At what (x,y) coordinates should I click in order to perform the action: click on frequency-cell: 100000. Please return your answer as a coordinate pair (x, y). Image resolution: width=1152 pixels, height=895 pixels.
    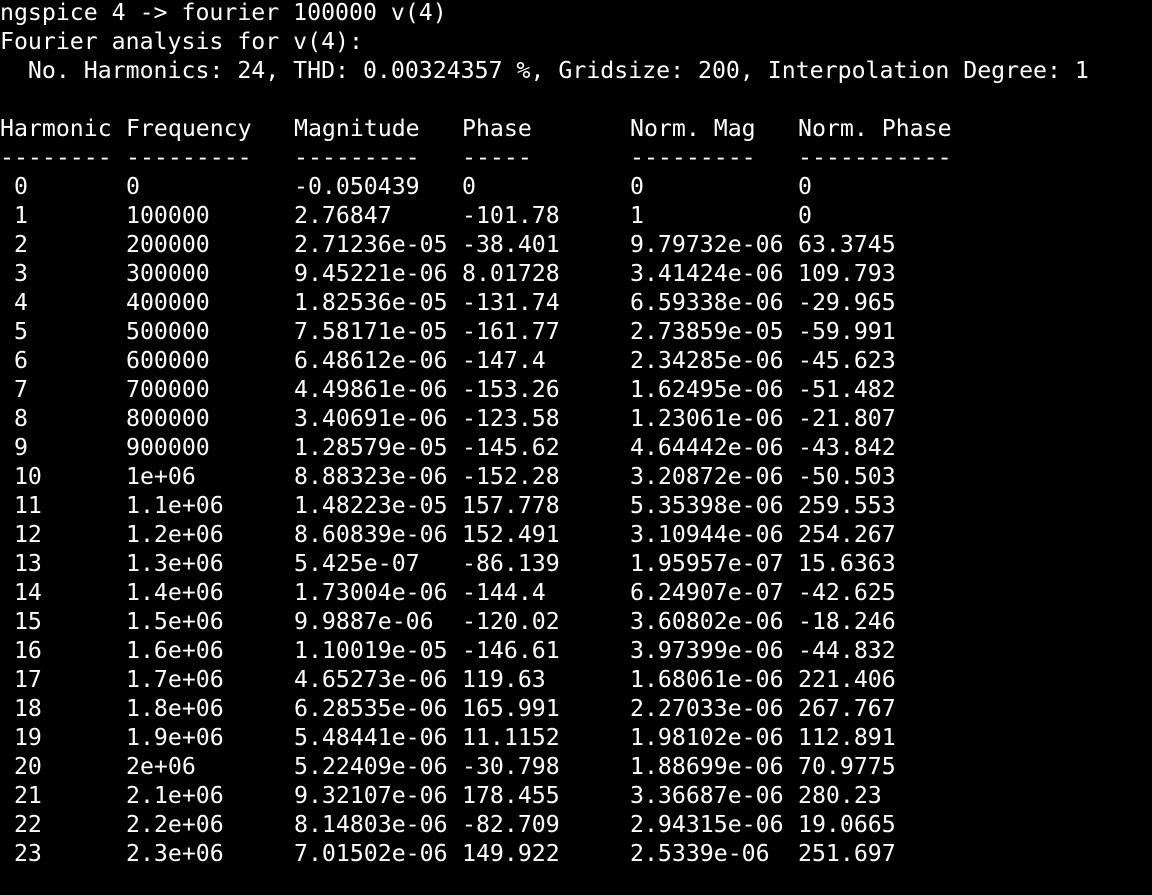
    Looking at the image, I should click on (168, 215).